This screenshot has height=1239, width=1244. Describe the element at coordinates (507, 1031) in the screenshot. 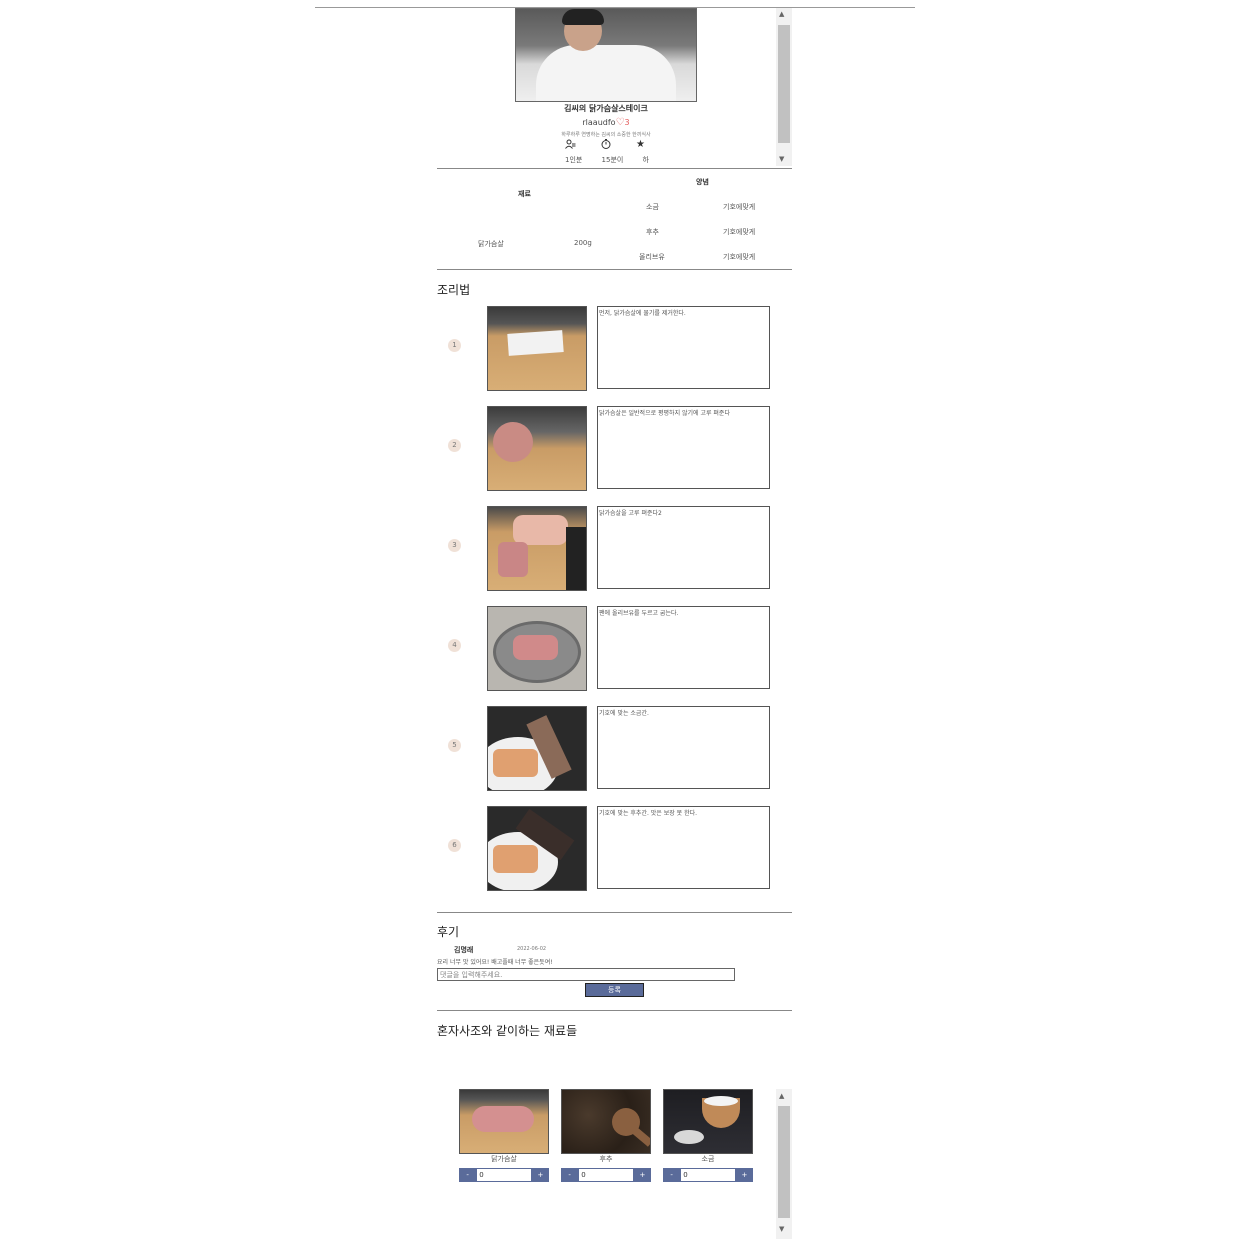

I see `products-title: 혼자사조와 같이하는 재료들` at that location.